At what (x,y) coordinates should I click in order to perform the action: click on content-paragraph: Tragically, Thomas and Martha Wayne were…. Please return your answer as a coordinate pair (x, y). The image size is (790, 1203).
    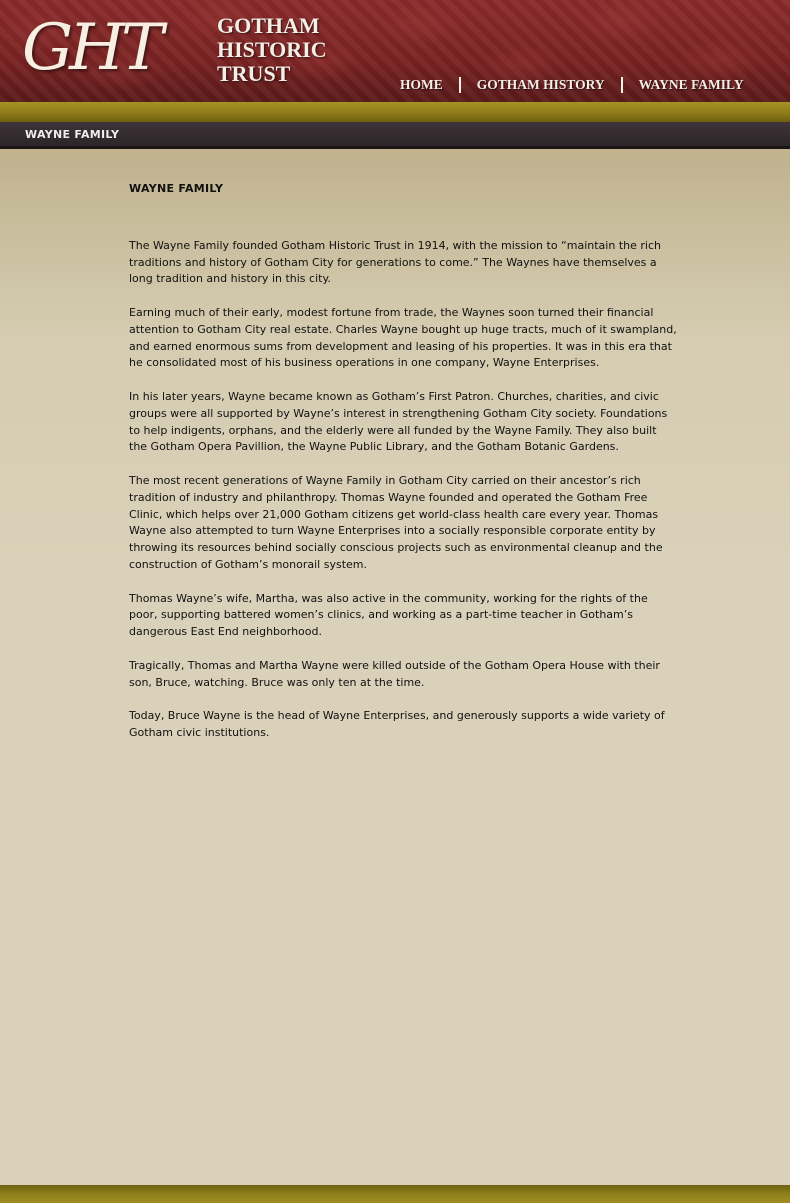
    Looking at the image, I should click on (394, 673).